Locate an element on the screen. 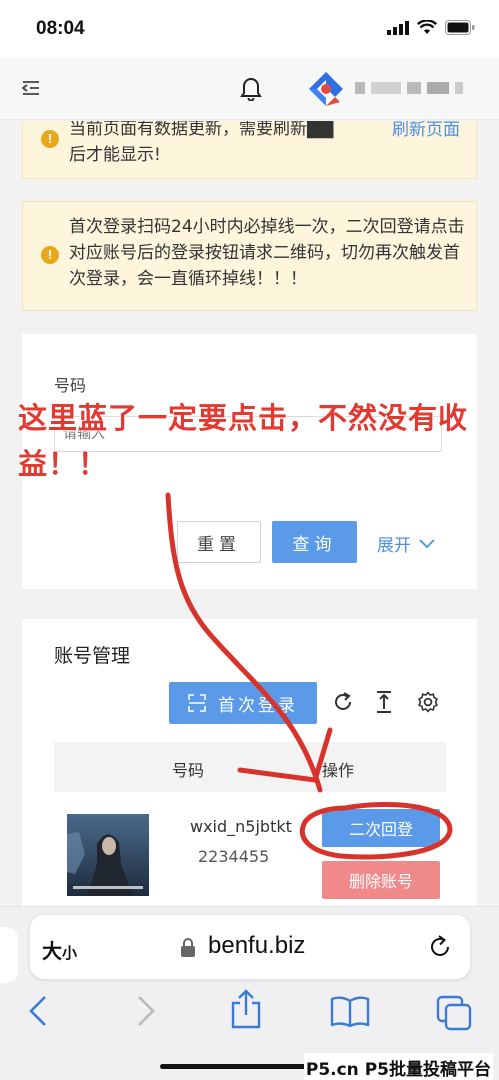 The height and width of the screenshot is (1080, 499). data-update-alert: ! 当前页面有数据更新，需要刷新██后才能显示! 刷新页面 is located at coordinates (249, 150).